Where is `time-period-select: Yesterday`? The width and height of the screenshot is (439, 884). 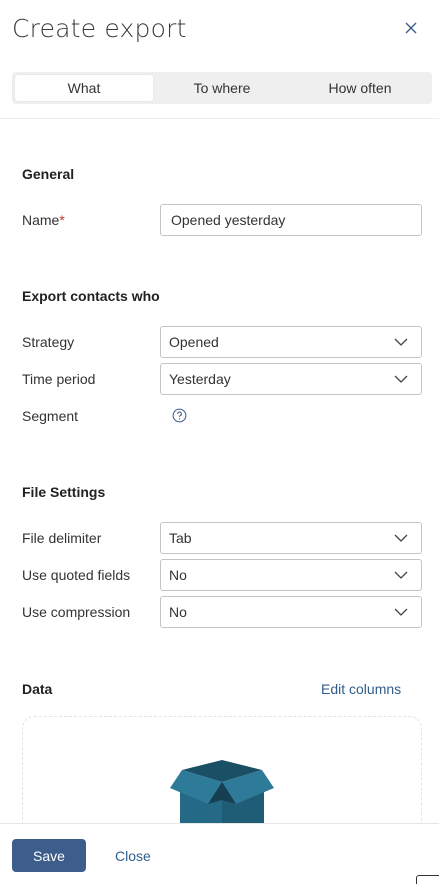
time-period-select: Yesterday is located at coordinates (291, 379).